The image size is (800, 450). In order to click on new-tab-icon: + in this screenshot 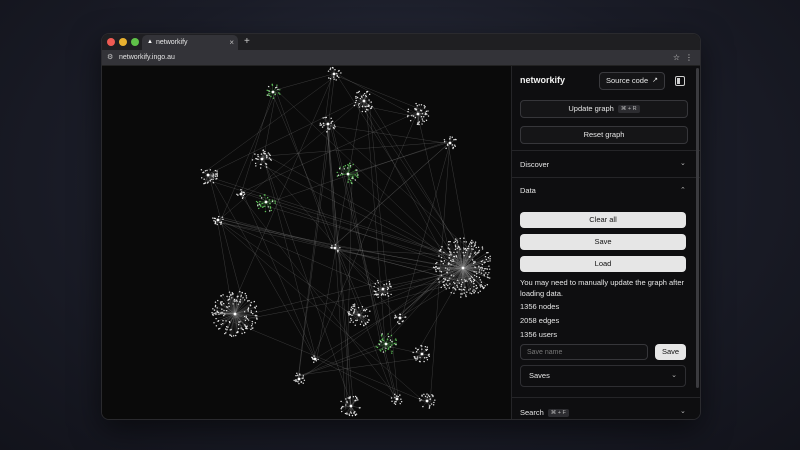, I will do `click(247, 42)`.